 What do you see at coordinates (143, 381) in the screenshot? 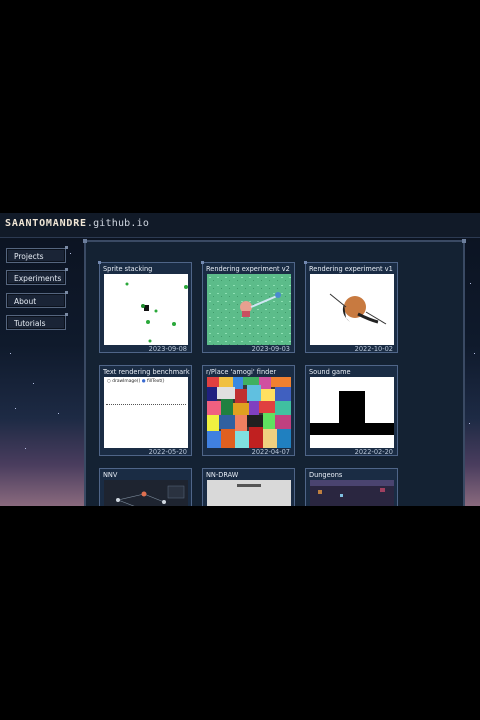
I see `radio-on-icon: ●` at bounding box center [143, 381].